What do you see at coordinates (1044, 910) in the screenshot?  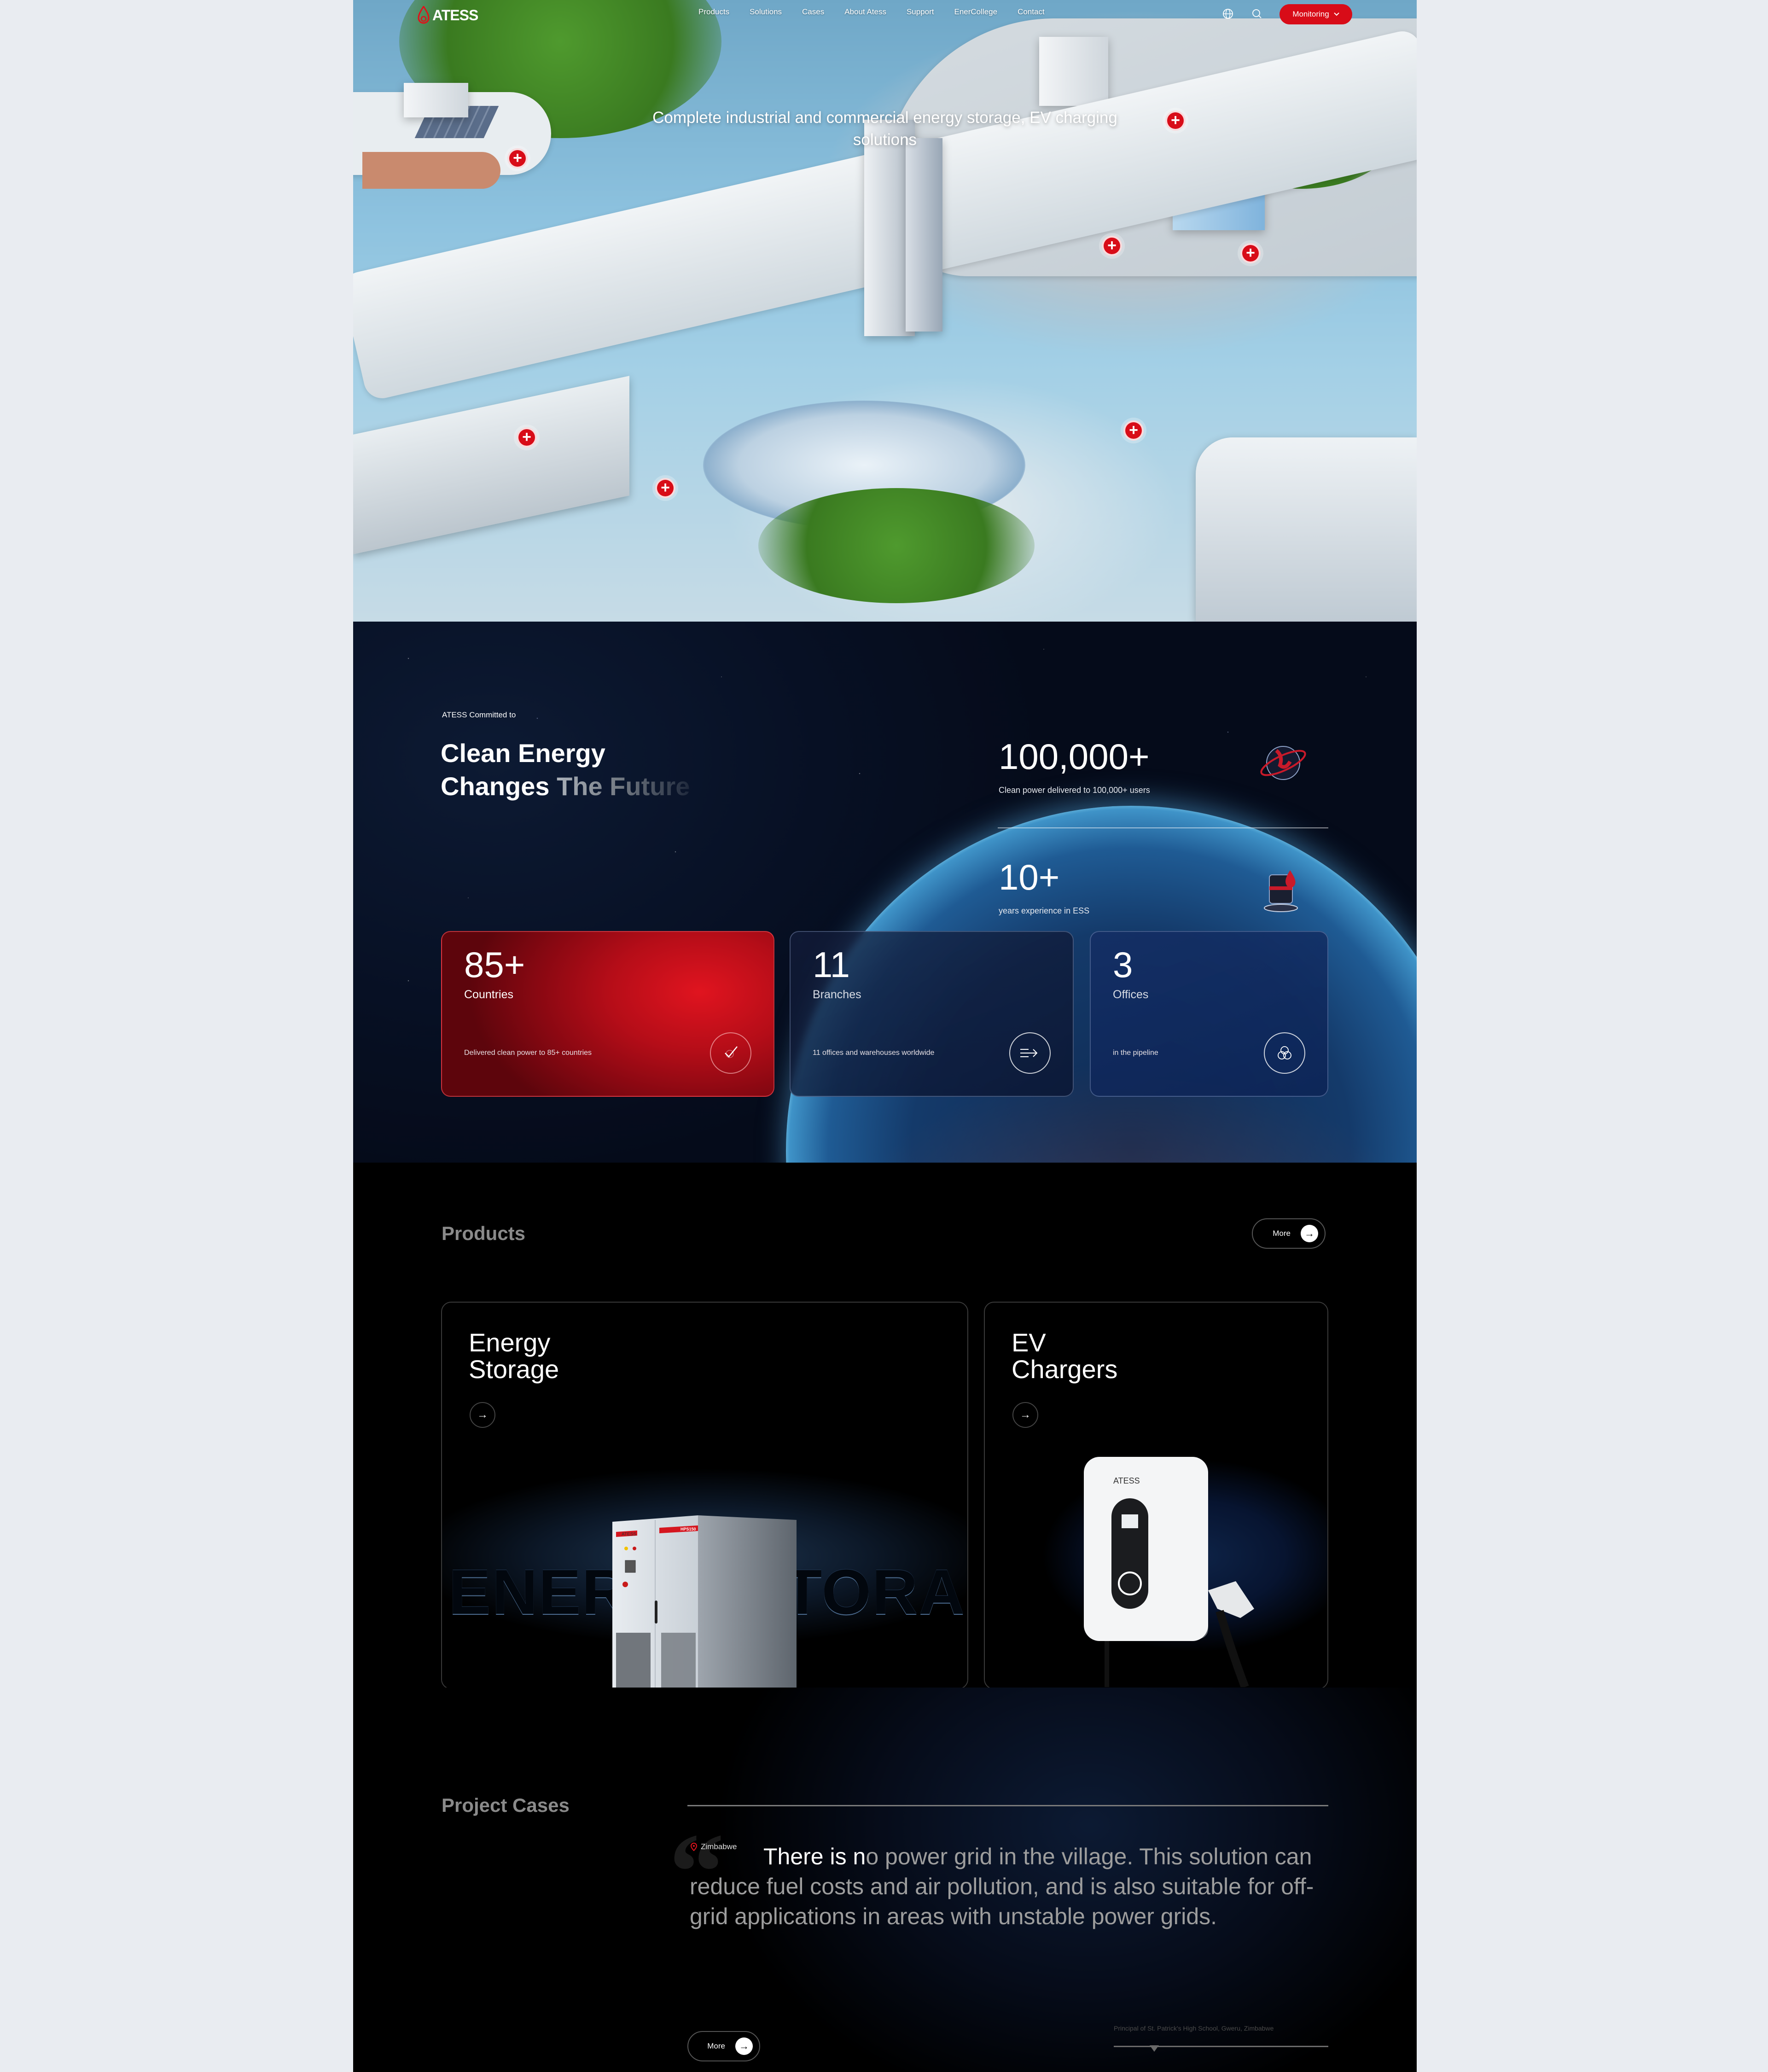 I see `stat-years-caption: years experience in ESS` at bounding box center [1044, 910].